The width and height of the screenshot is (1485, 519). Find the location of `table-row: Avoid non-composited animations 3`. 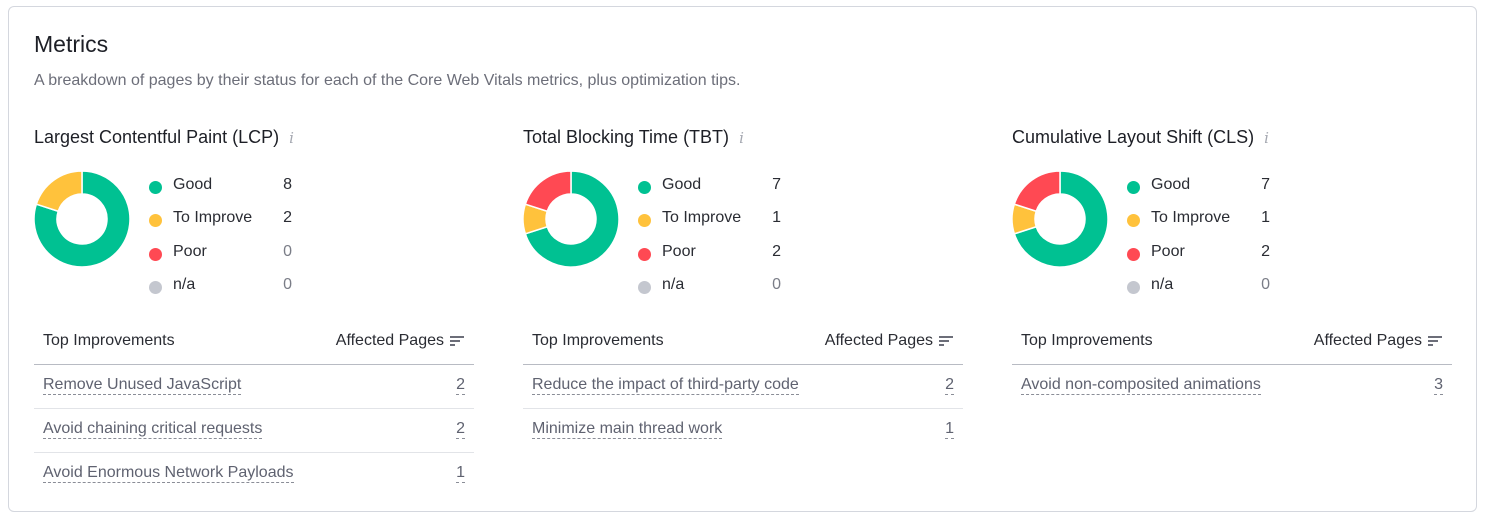

table-row: Avoid non-composited animations 3 is located at coordinates (1232, 386).